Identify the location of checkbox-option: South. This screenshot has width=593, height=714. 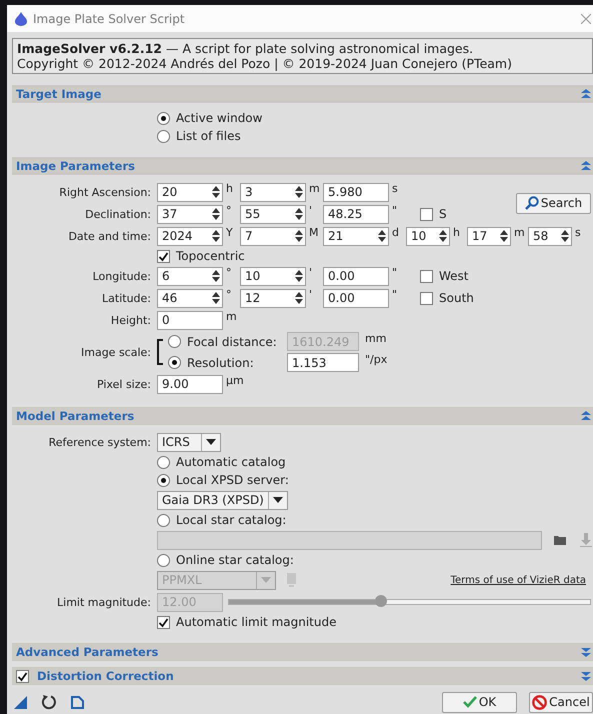
(447, 298).